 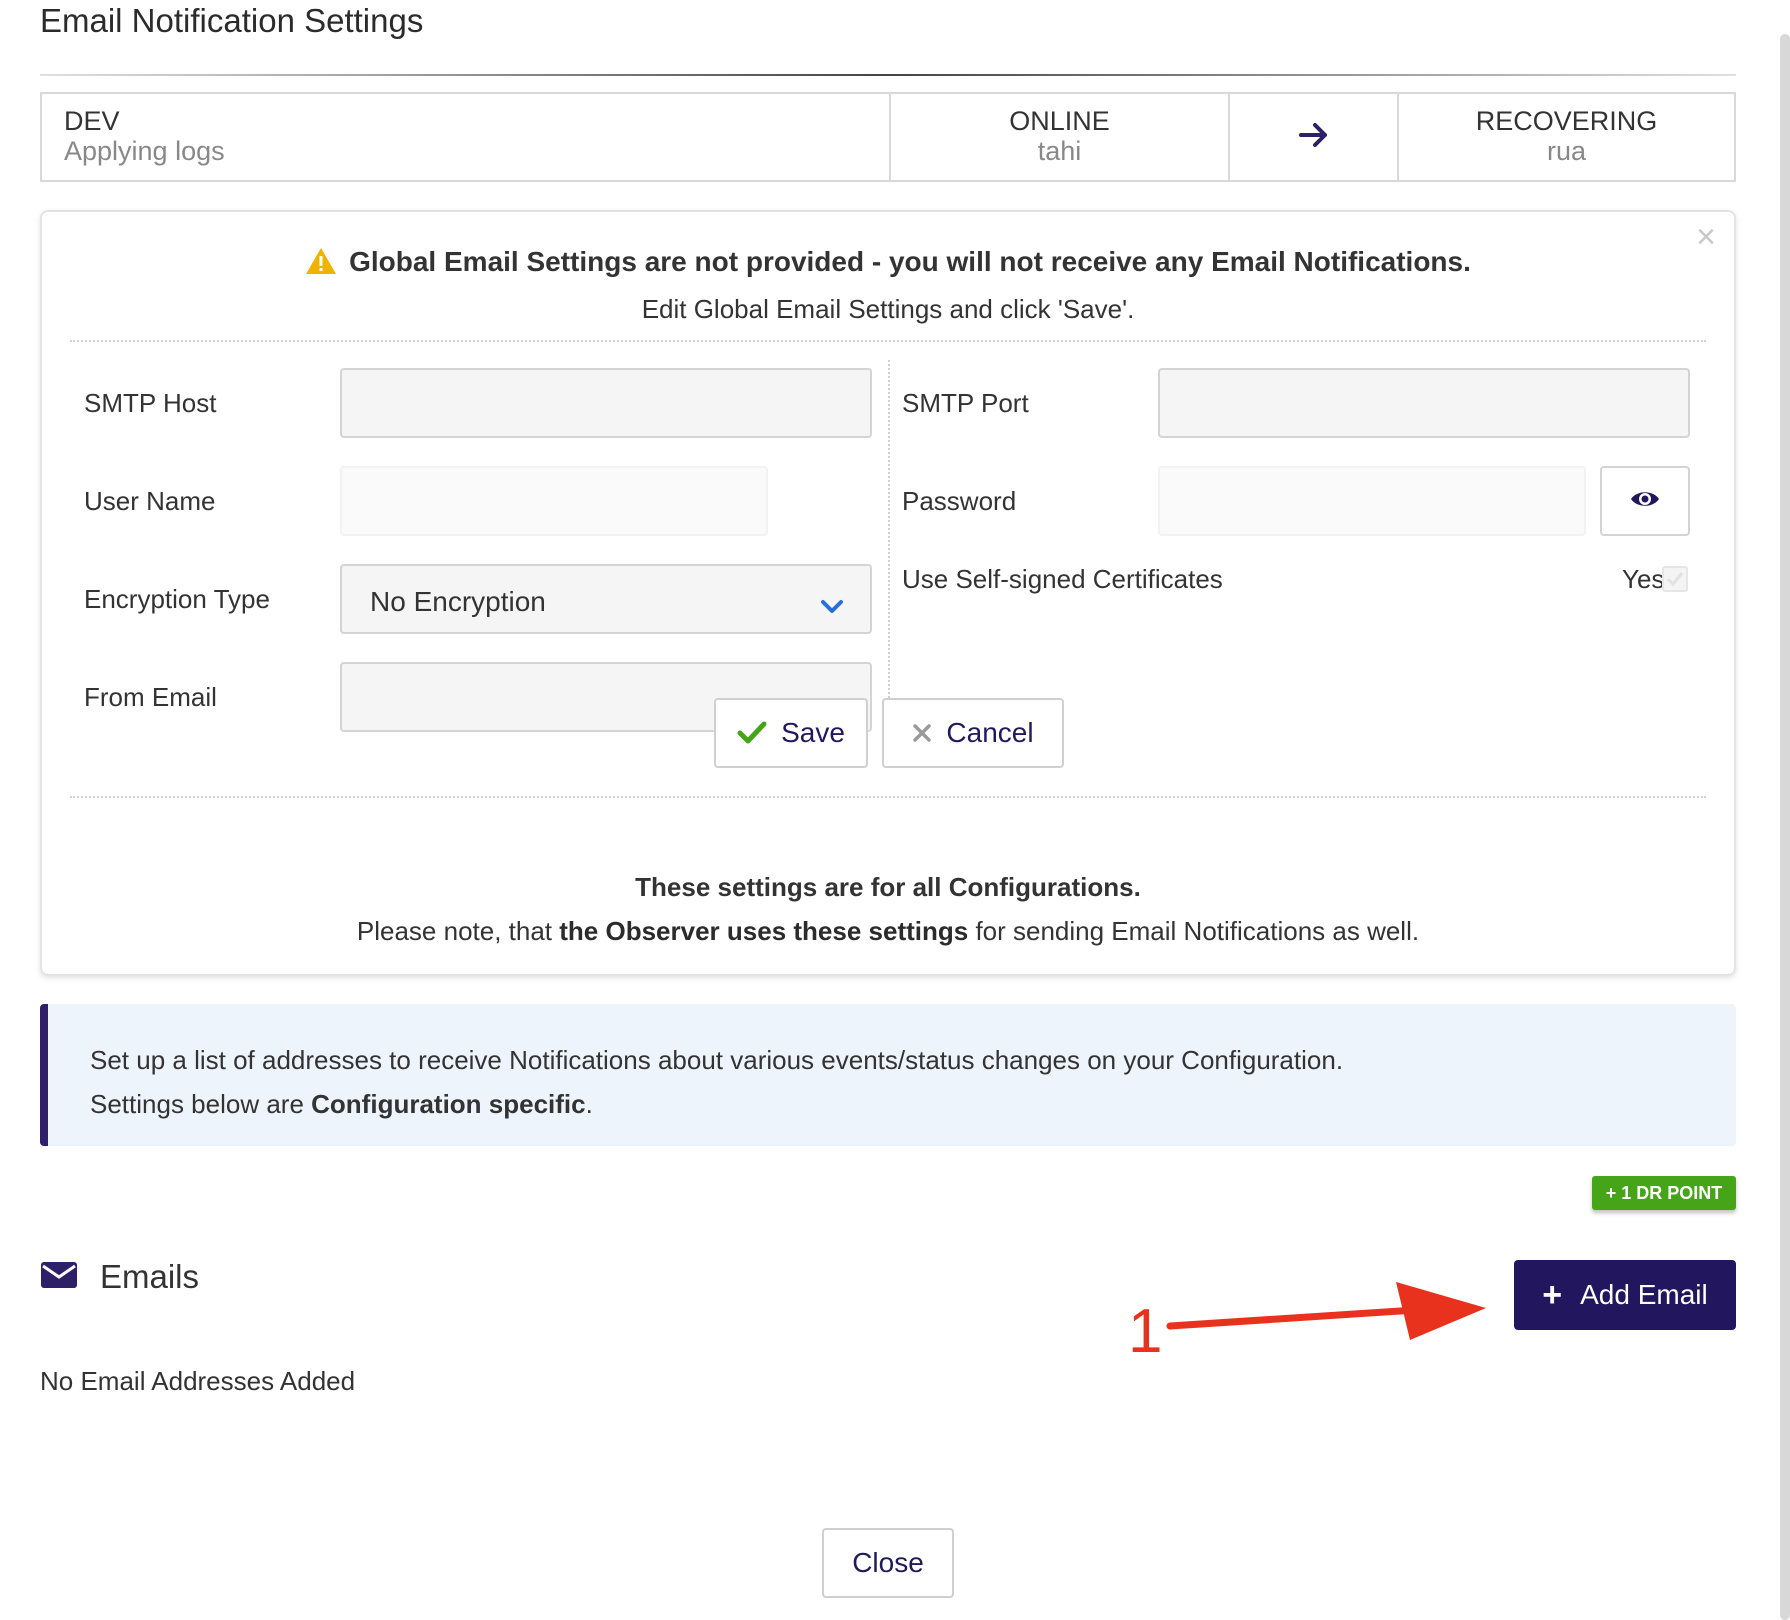 I want to click on title-divider, so click(x=888, y=75).